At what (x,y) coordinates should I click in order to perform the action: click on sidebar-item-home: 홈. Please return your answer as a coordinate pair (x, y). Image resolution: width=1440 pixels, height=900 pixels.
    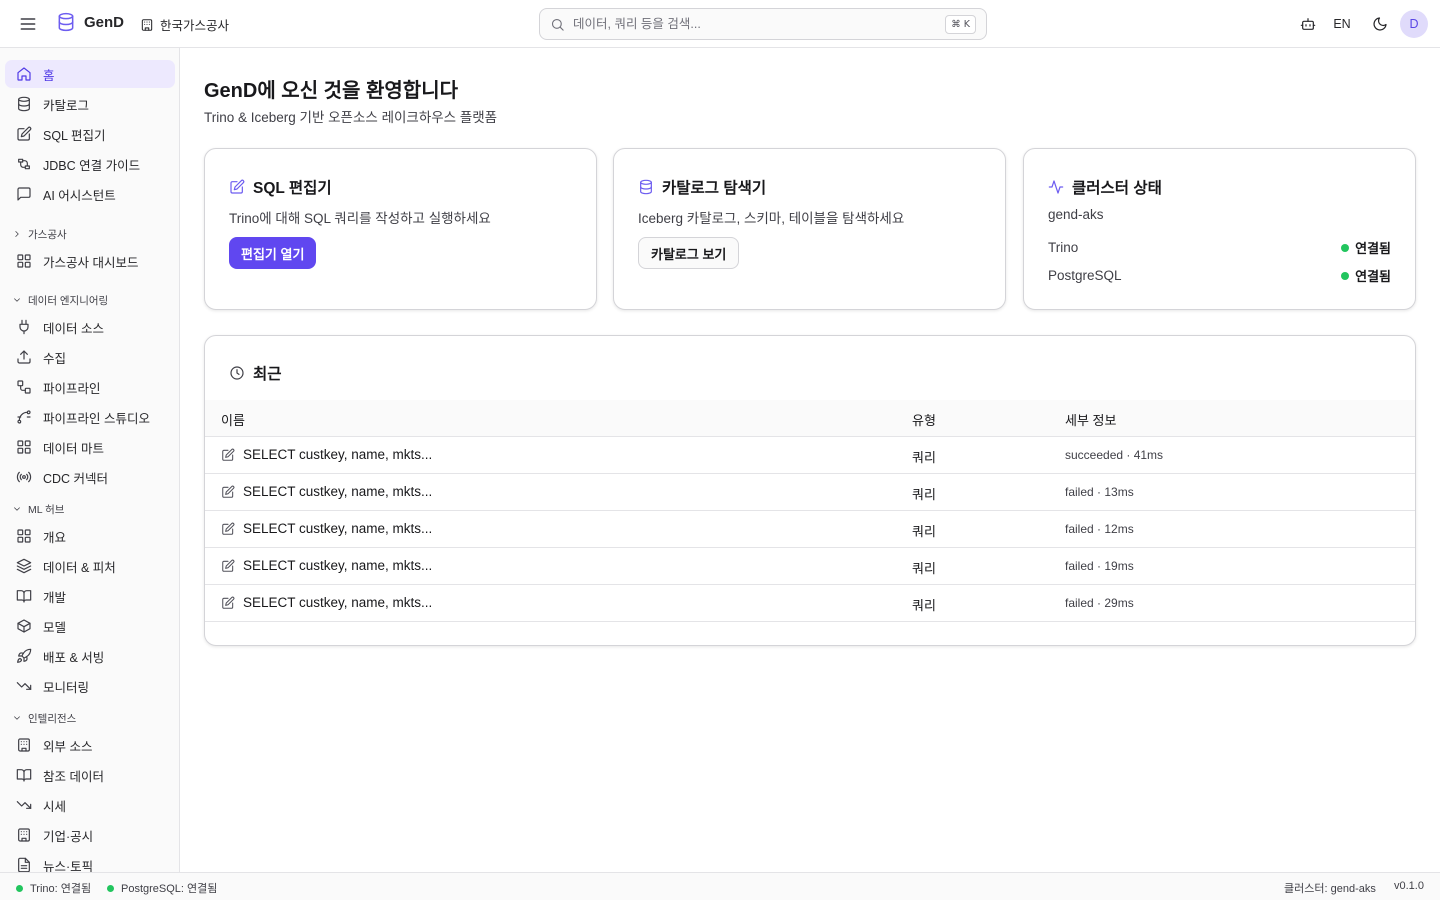
    Looking at the image, I should click on (90, 74).